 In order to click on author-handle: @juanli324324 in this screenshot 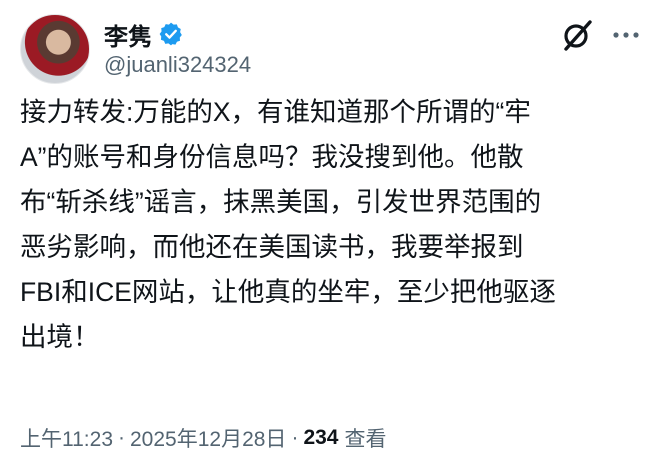, I will do `click(177, 65)`.